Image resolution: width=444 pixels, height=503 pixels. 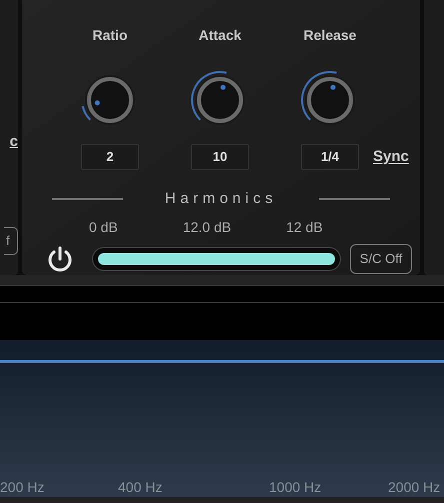 What do you see at coordinates (140, 487) in the screenshot?
I see `frequency-label: 400 Hz` at bounding box center [140, 487].